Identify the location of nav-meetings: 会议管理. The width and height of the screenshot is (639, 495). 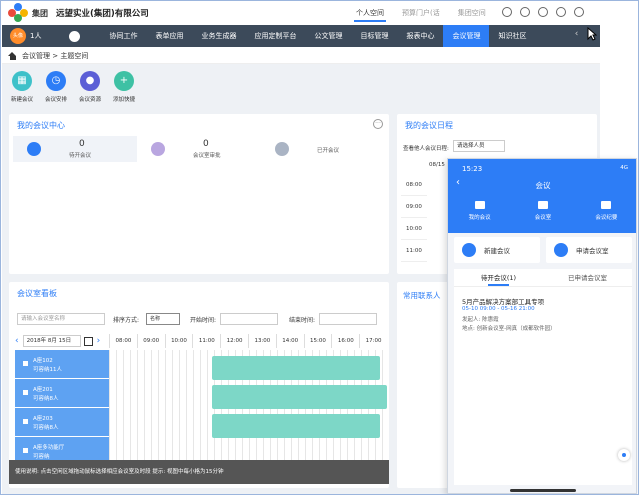
(466, 36).